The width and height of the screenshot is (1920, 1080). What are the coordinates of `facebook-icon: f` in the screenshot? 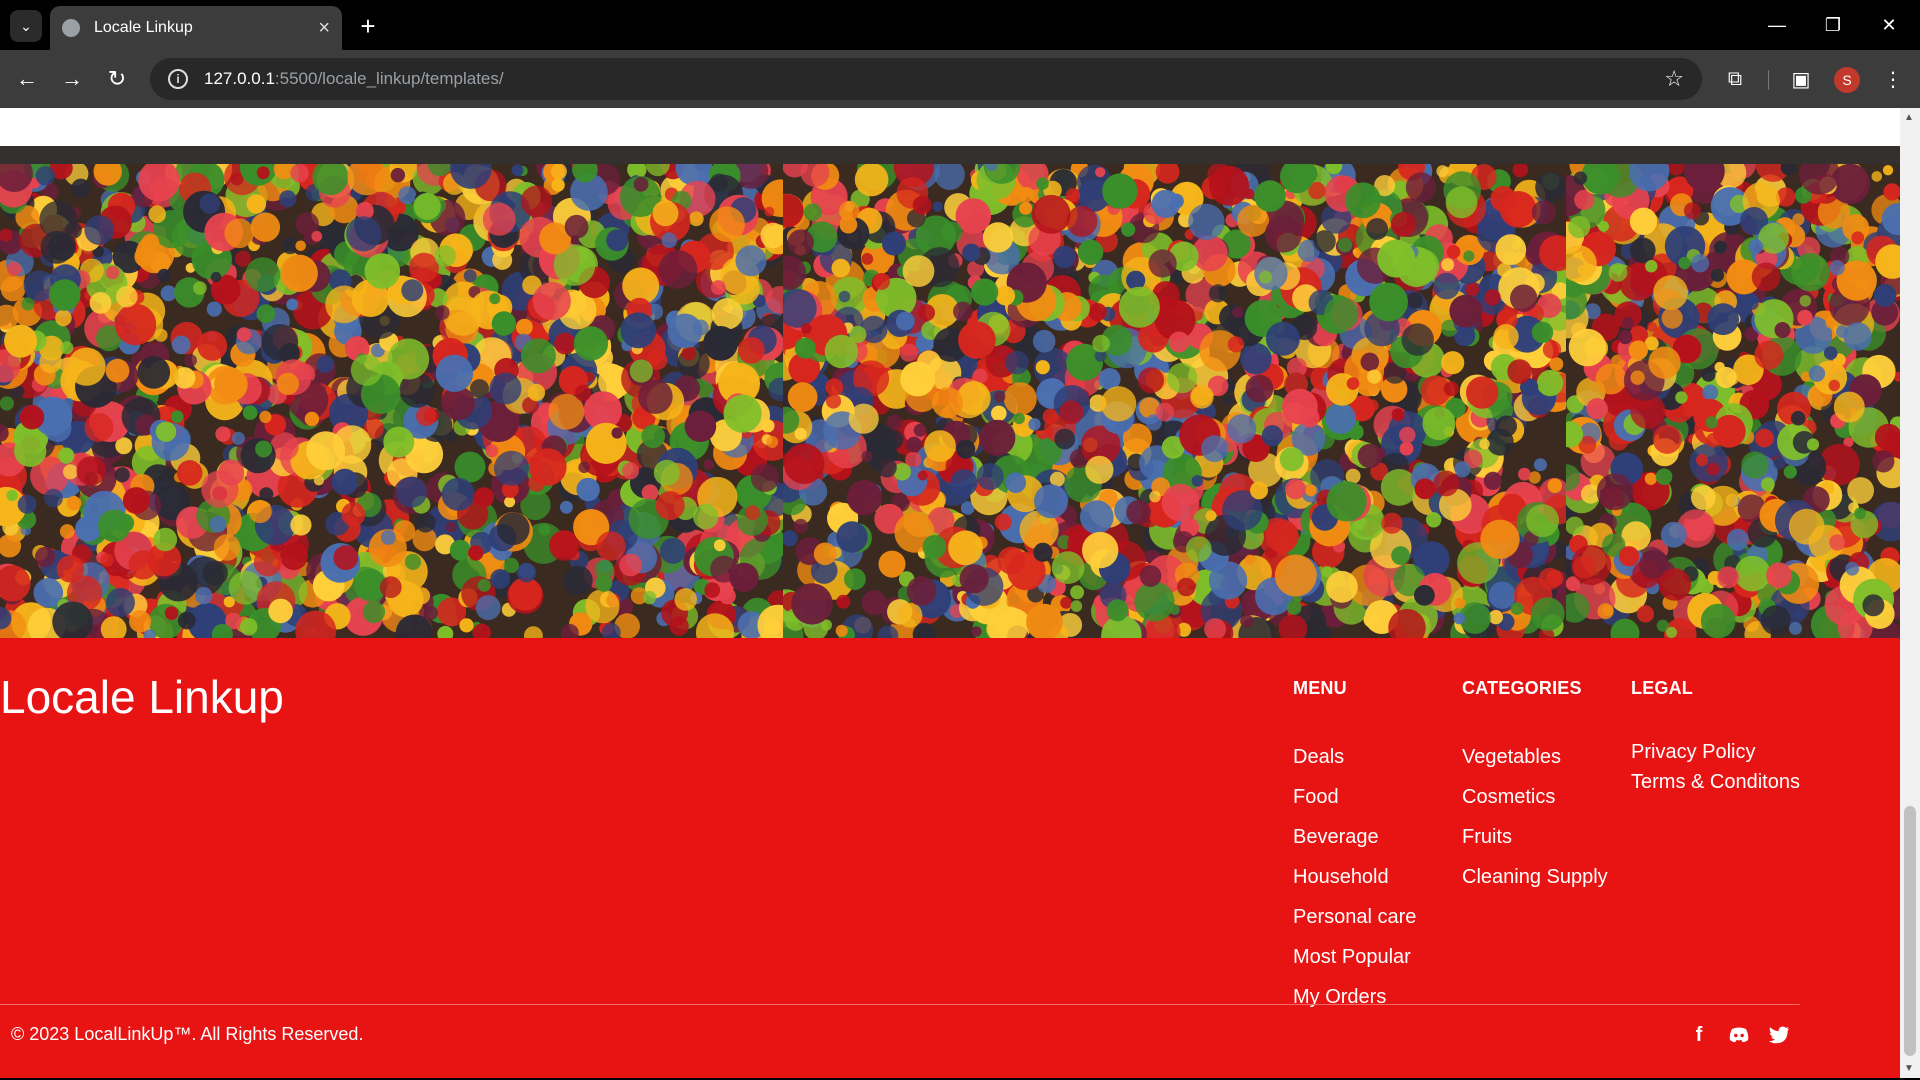 It's located at (1699, 1035).